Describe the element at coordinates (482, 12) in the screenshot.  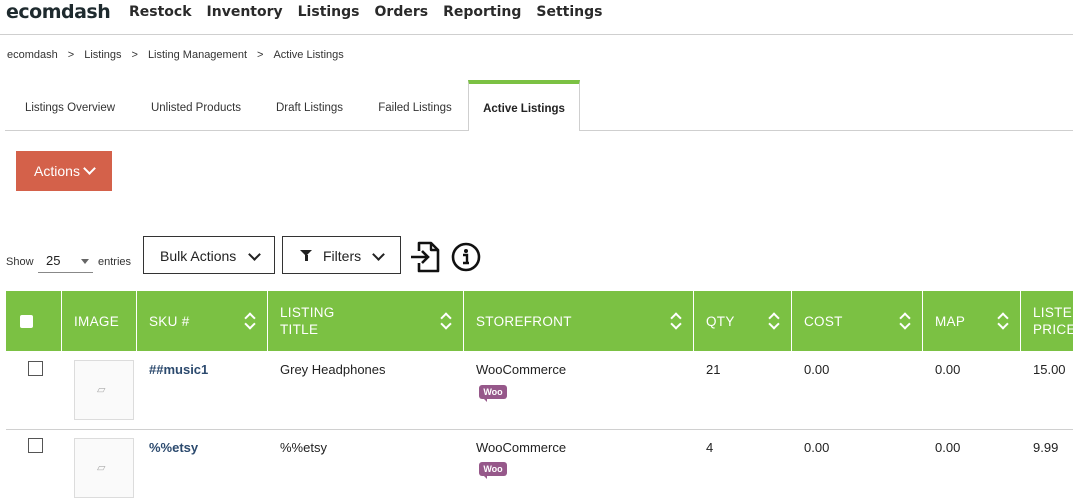
I see `nav-reporting: Reporting` at that location.